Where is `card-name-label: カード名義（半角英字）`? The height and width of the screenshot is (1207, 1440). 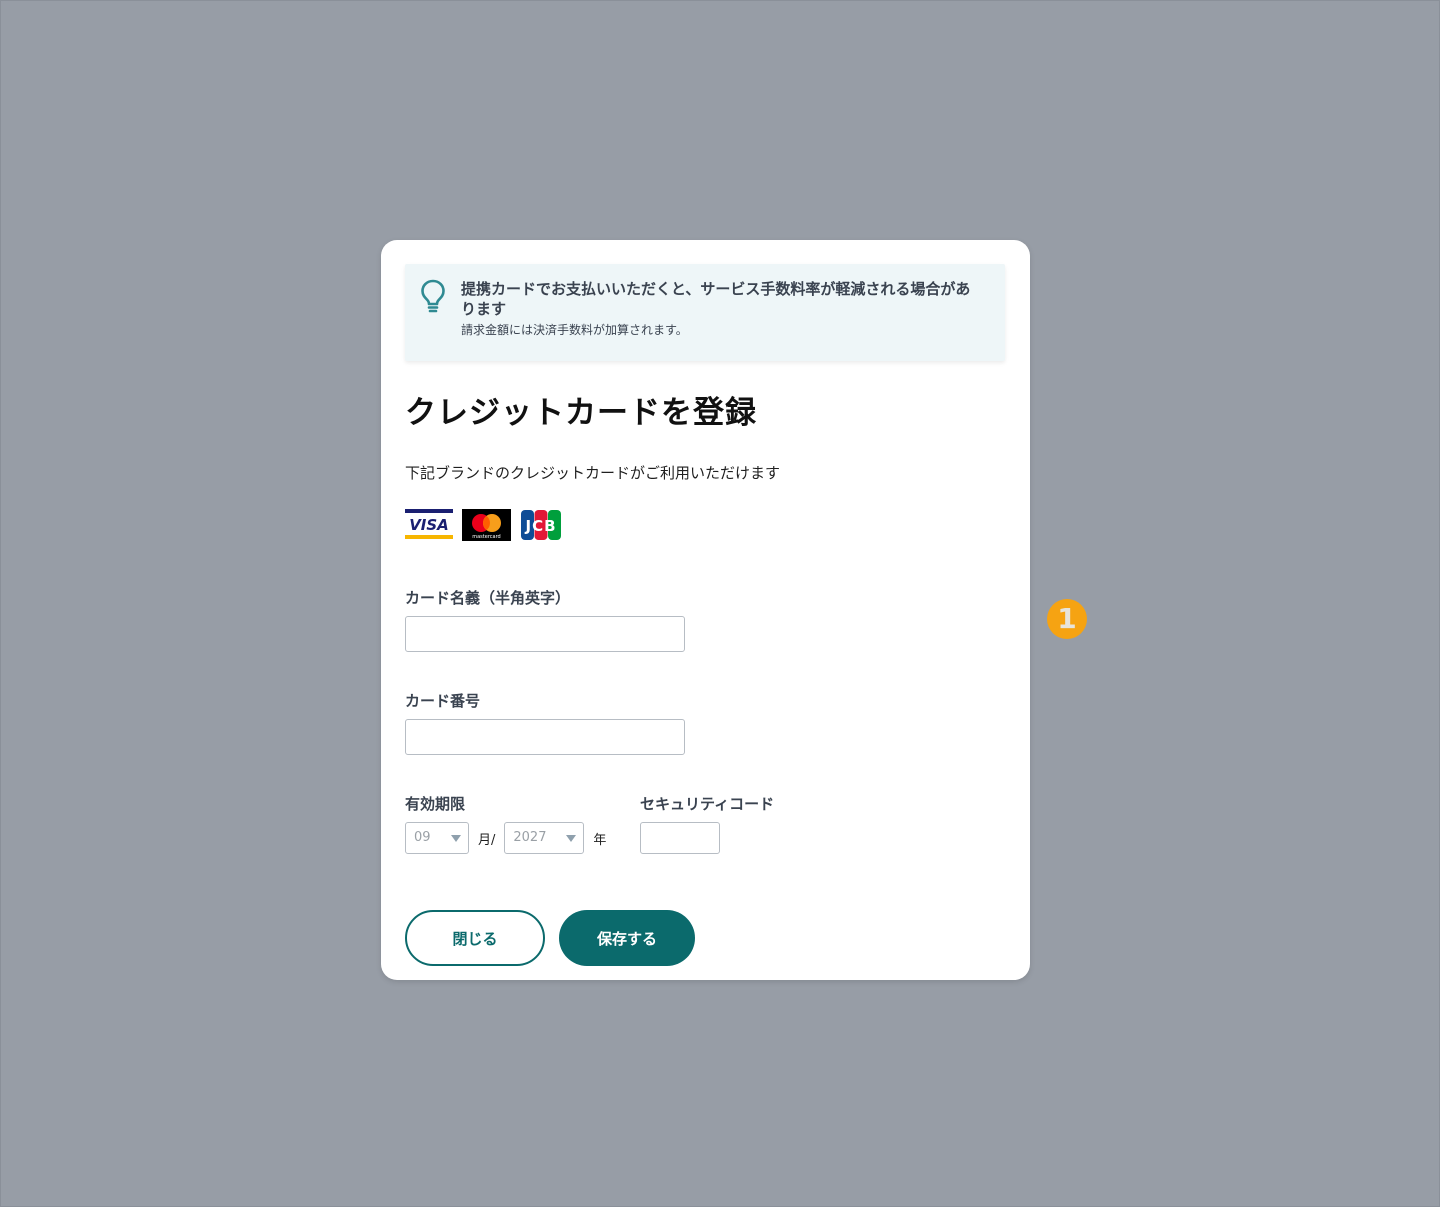
card-name-label: カード名義（半角英字） is located at coordinates (488, 598).